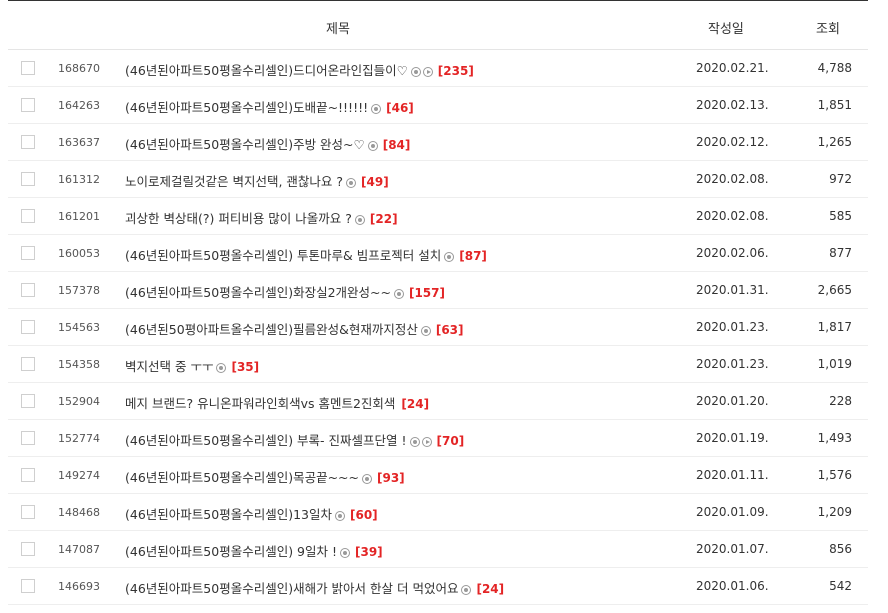 The height and width of the screenshot is (613, 888). Describe the element at coordinates (400, 108) in the screenshot. I see `comment-count: [46]` at that location.